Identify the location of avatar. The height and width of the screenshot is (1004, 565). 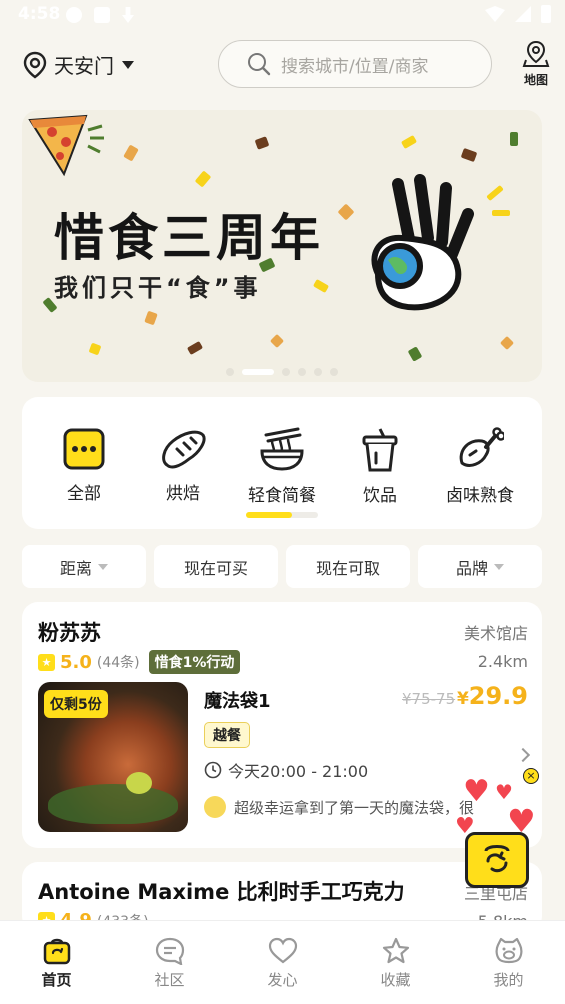
(215, 807).